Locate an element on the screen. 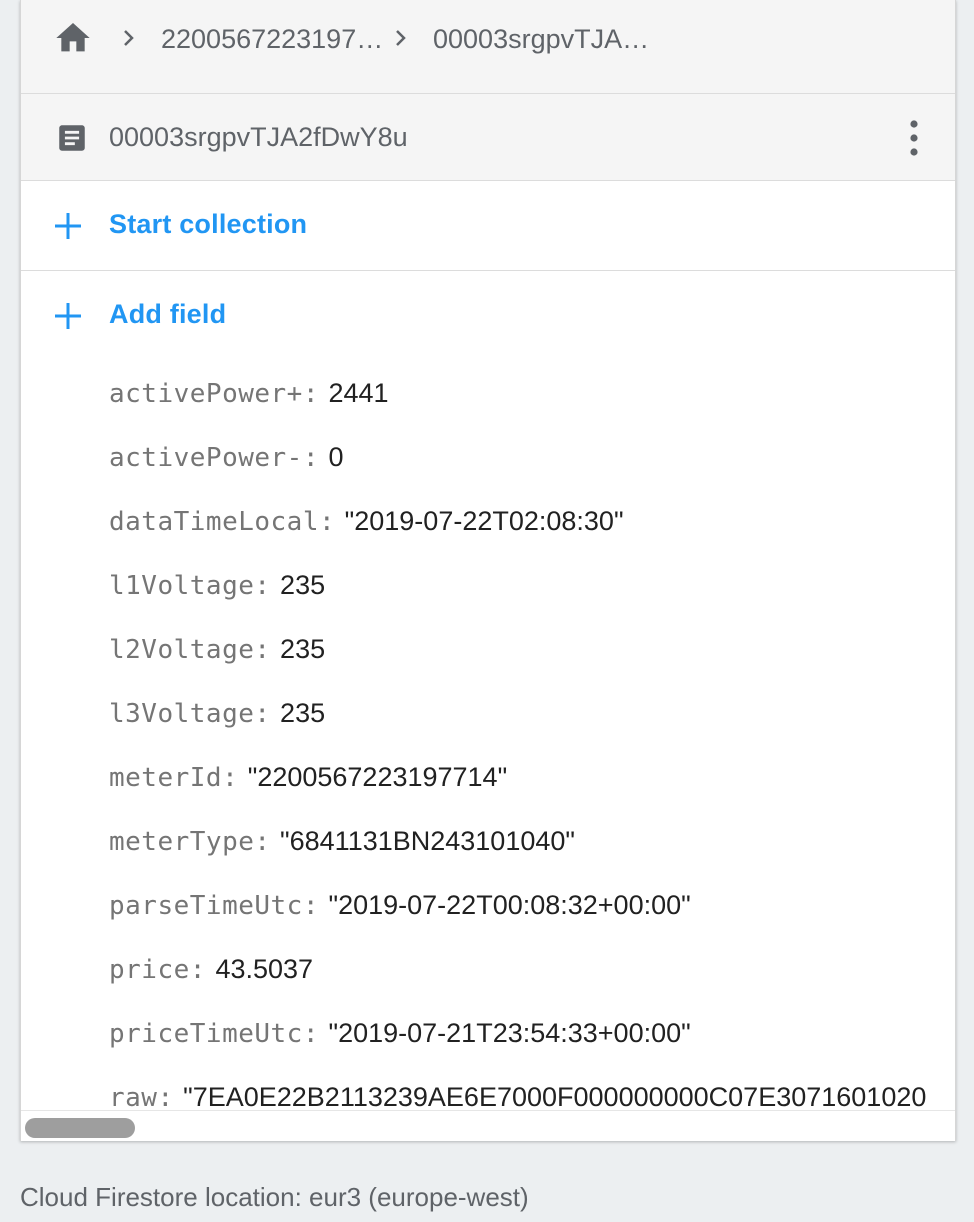  field-value: "2019-07-21T23:54:33+00:00" is located at coordinates (509, 1033).